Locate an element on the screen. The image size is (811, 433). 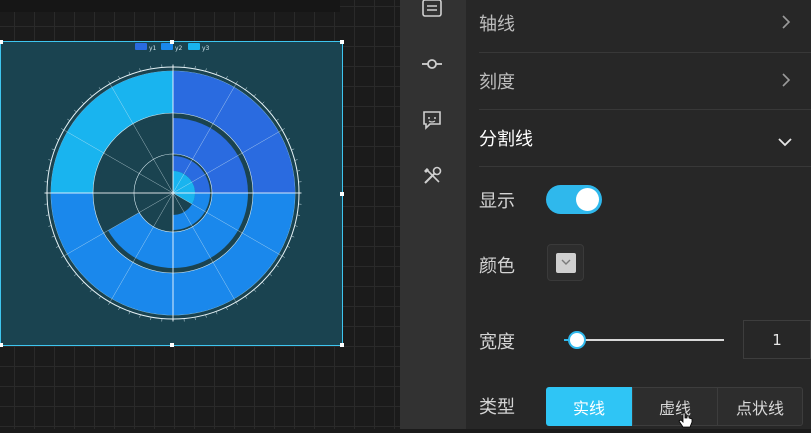
width-number-input: 1 is located at coordinates (777, 339).